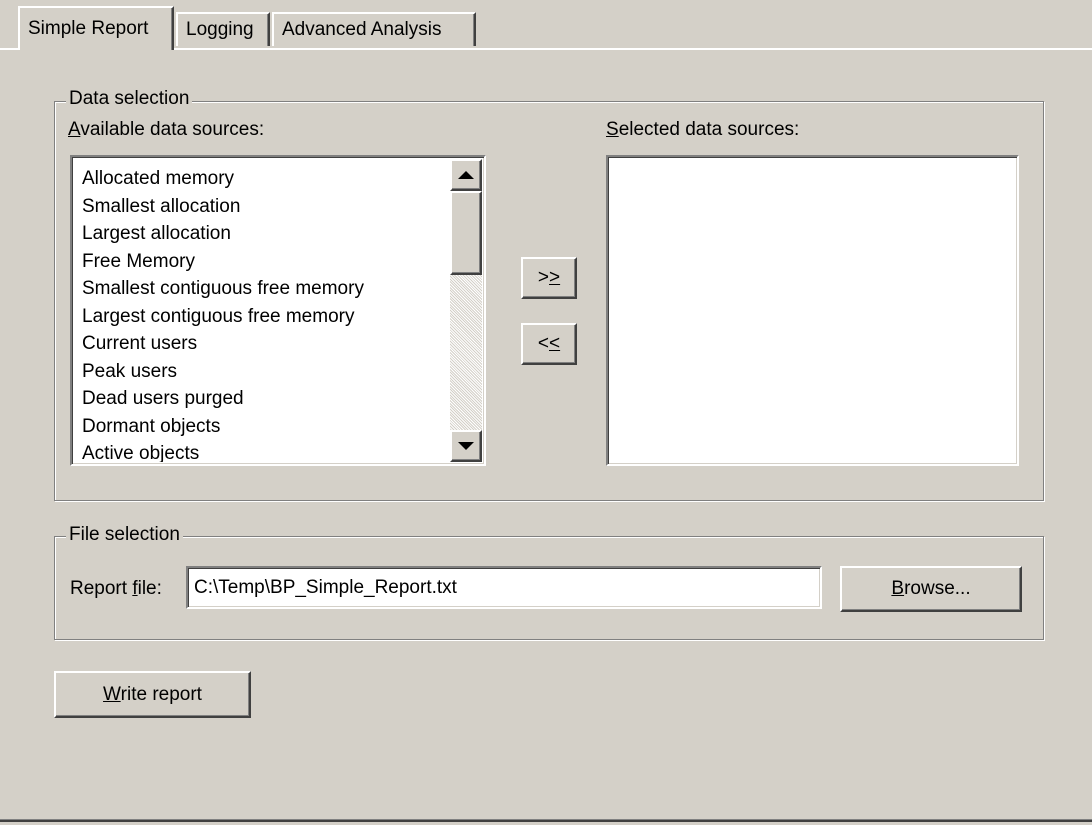  Describe the element at coordinates (504, 587) in the screenshot. I see `report-file-input: C:\Temp\BP_Simple_Report.txt` at that location.